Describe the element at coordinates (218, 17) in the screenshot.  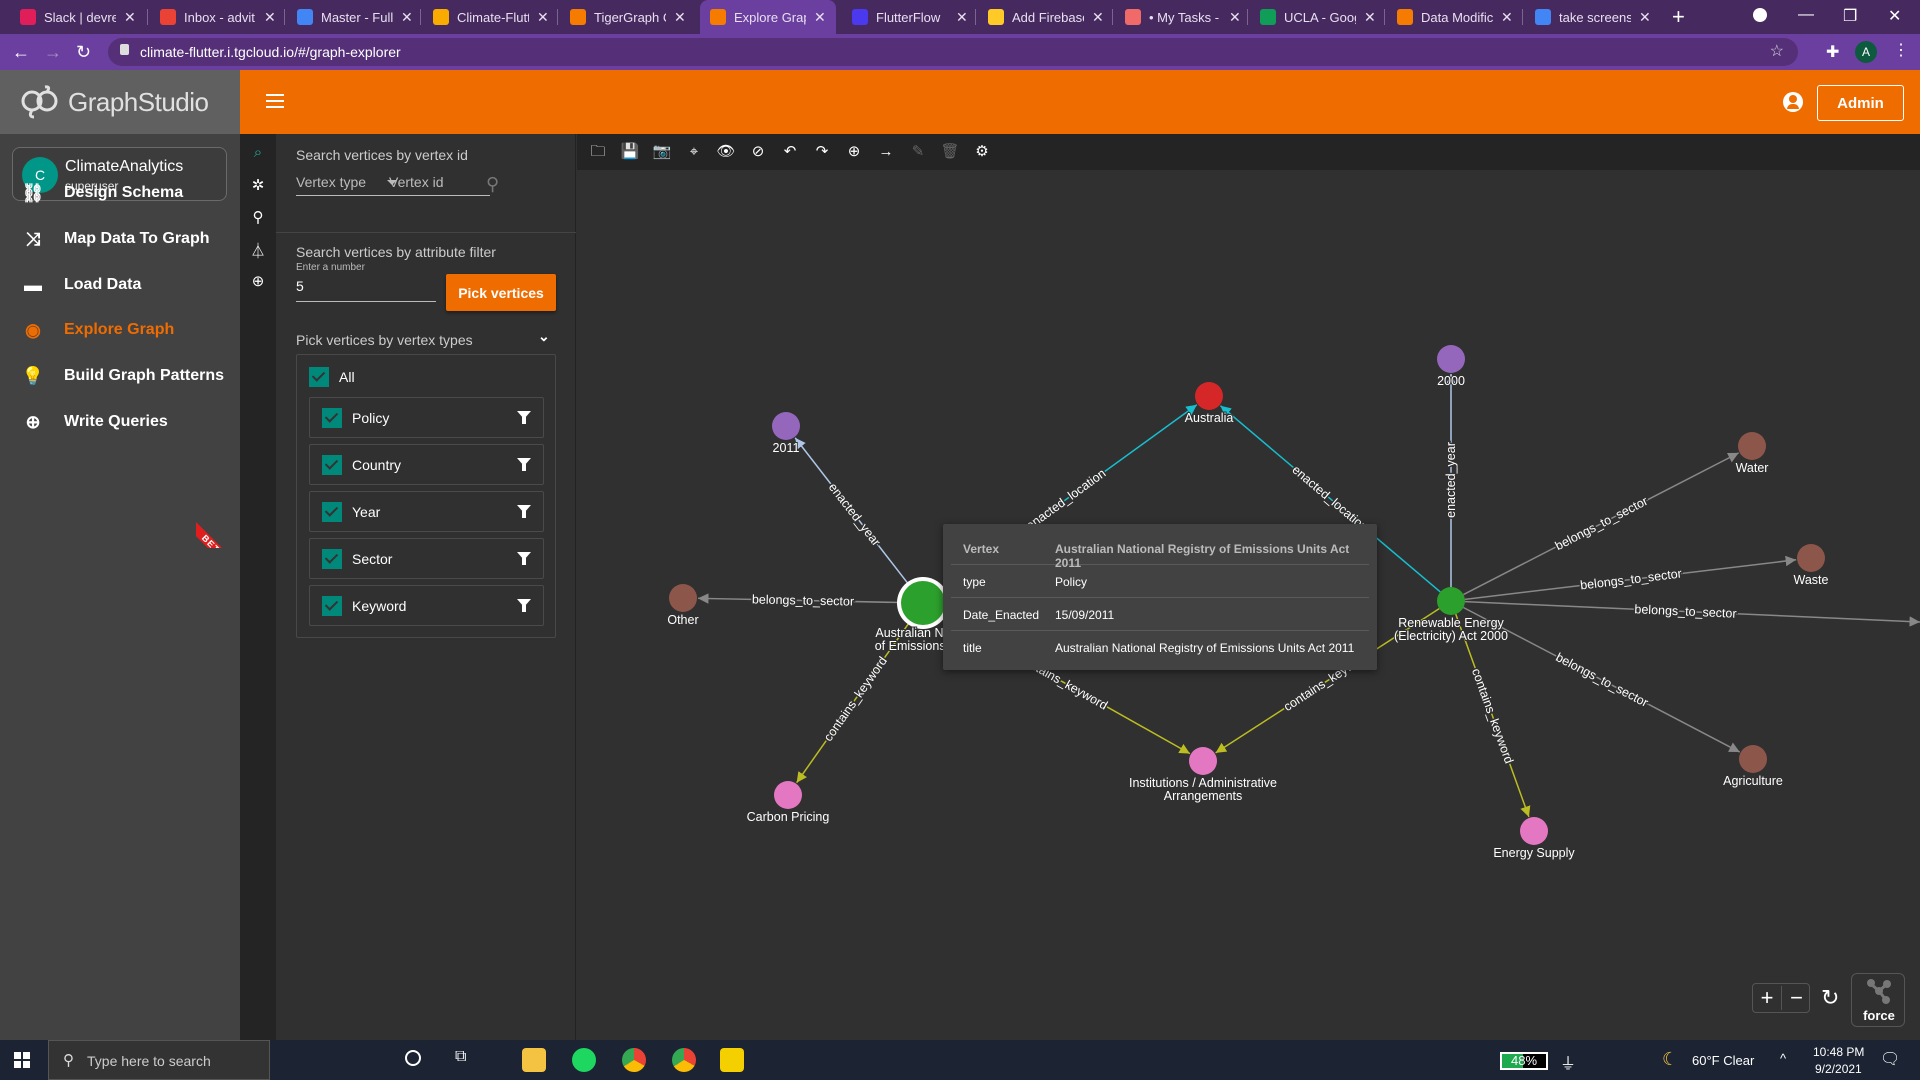
I see `browser-tab: Inbox - advit.c ✕` at that location.